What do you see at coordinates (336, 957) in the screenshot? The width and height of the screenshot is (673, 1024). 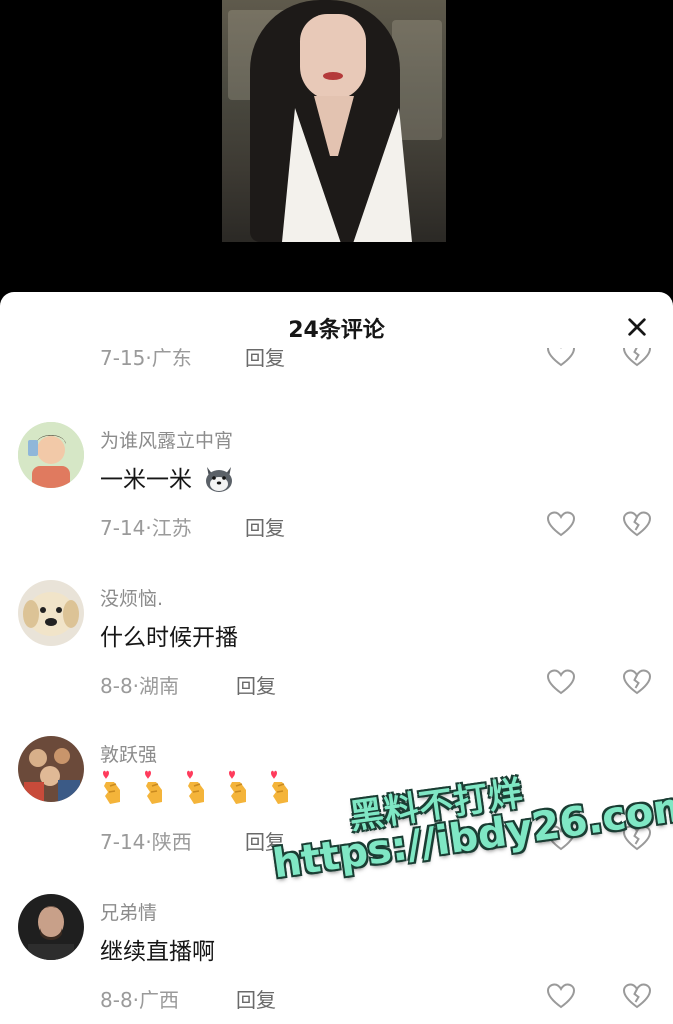 I see `comment-item: 兄弟情 继续直播啊 8-8·广西 回复` at bounding box center [336, 957].